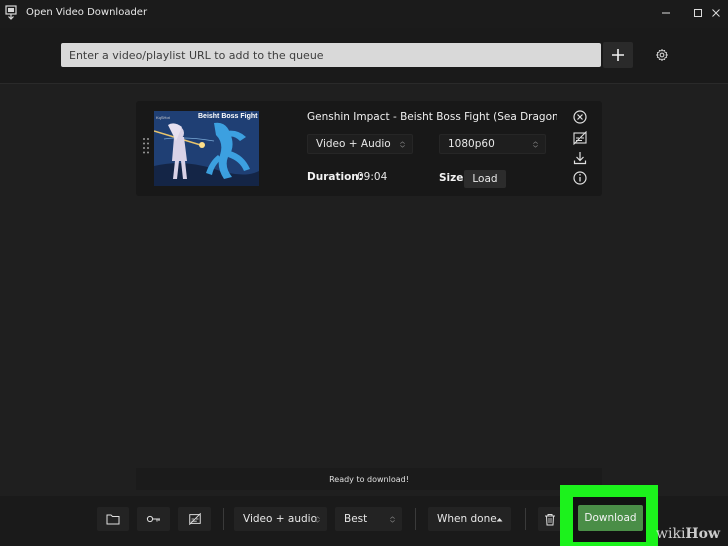 The height and width of the screenshot is (546, 728). I want to click on key-icon, so click(153, 519).